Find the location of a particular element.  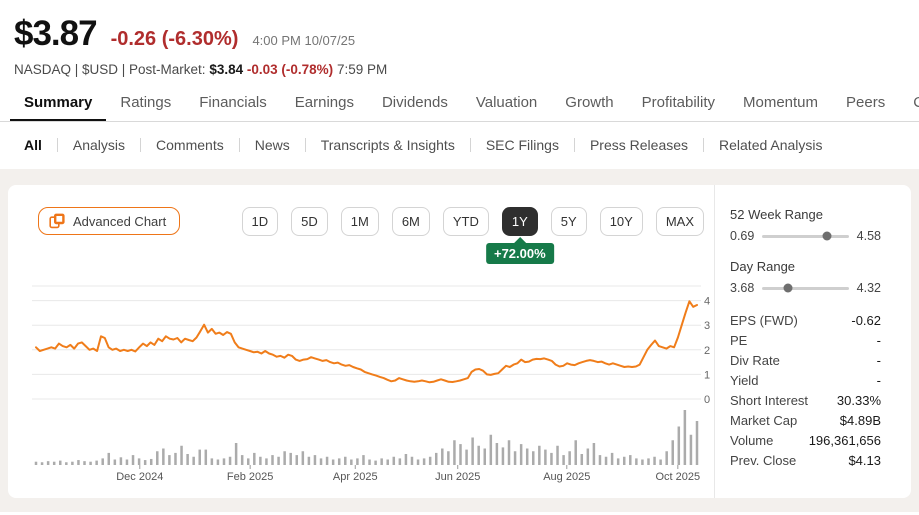

sub-tab-sec-filings: SEC Filings is located at coordinates (522, 145).